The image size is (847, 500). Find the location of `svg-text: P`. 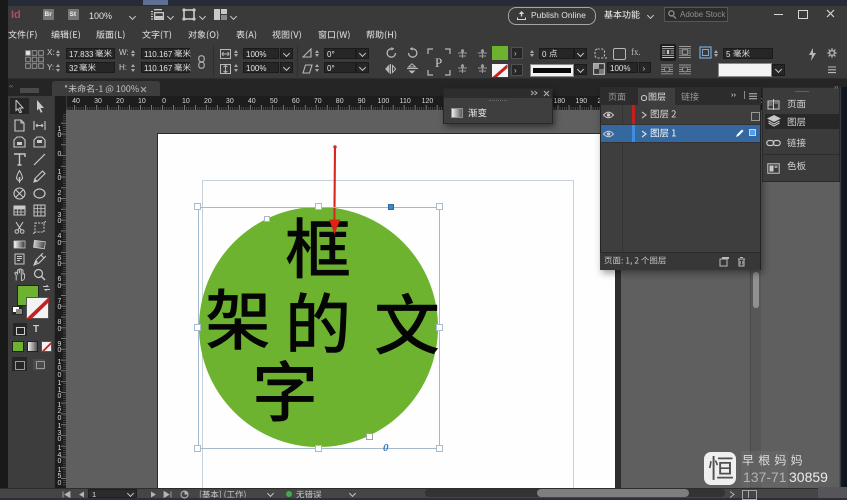

svg-text: P is located at coordinates (438, 62).